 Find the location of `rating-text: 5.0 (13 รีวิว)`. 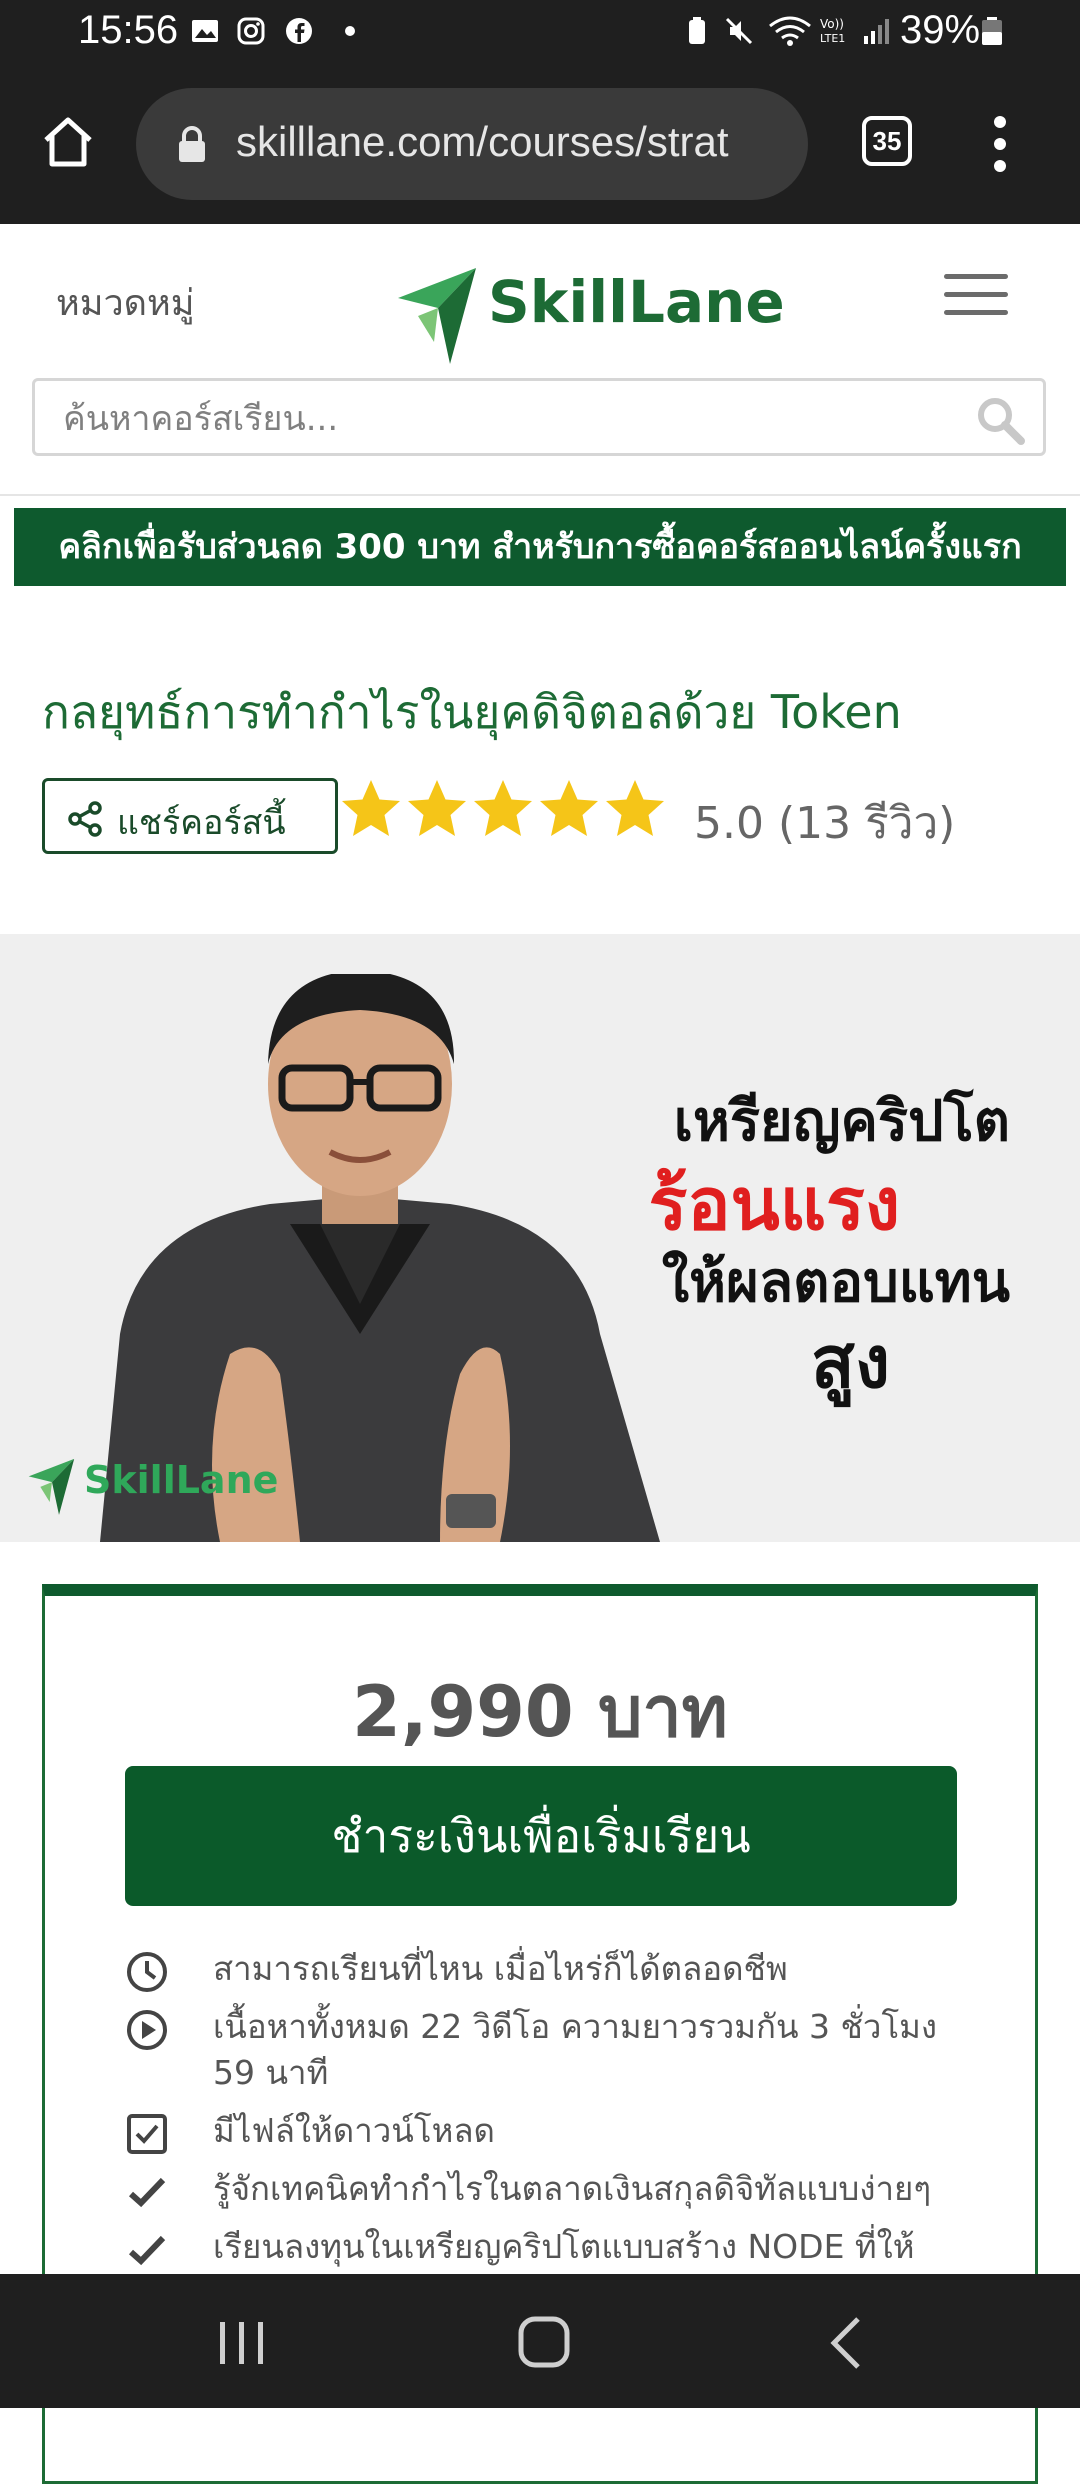

rating-text: 5.0 (13 รีวิว) is located at coordinates (825, 823).